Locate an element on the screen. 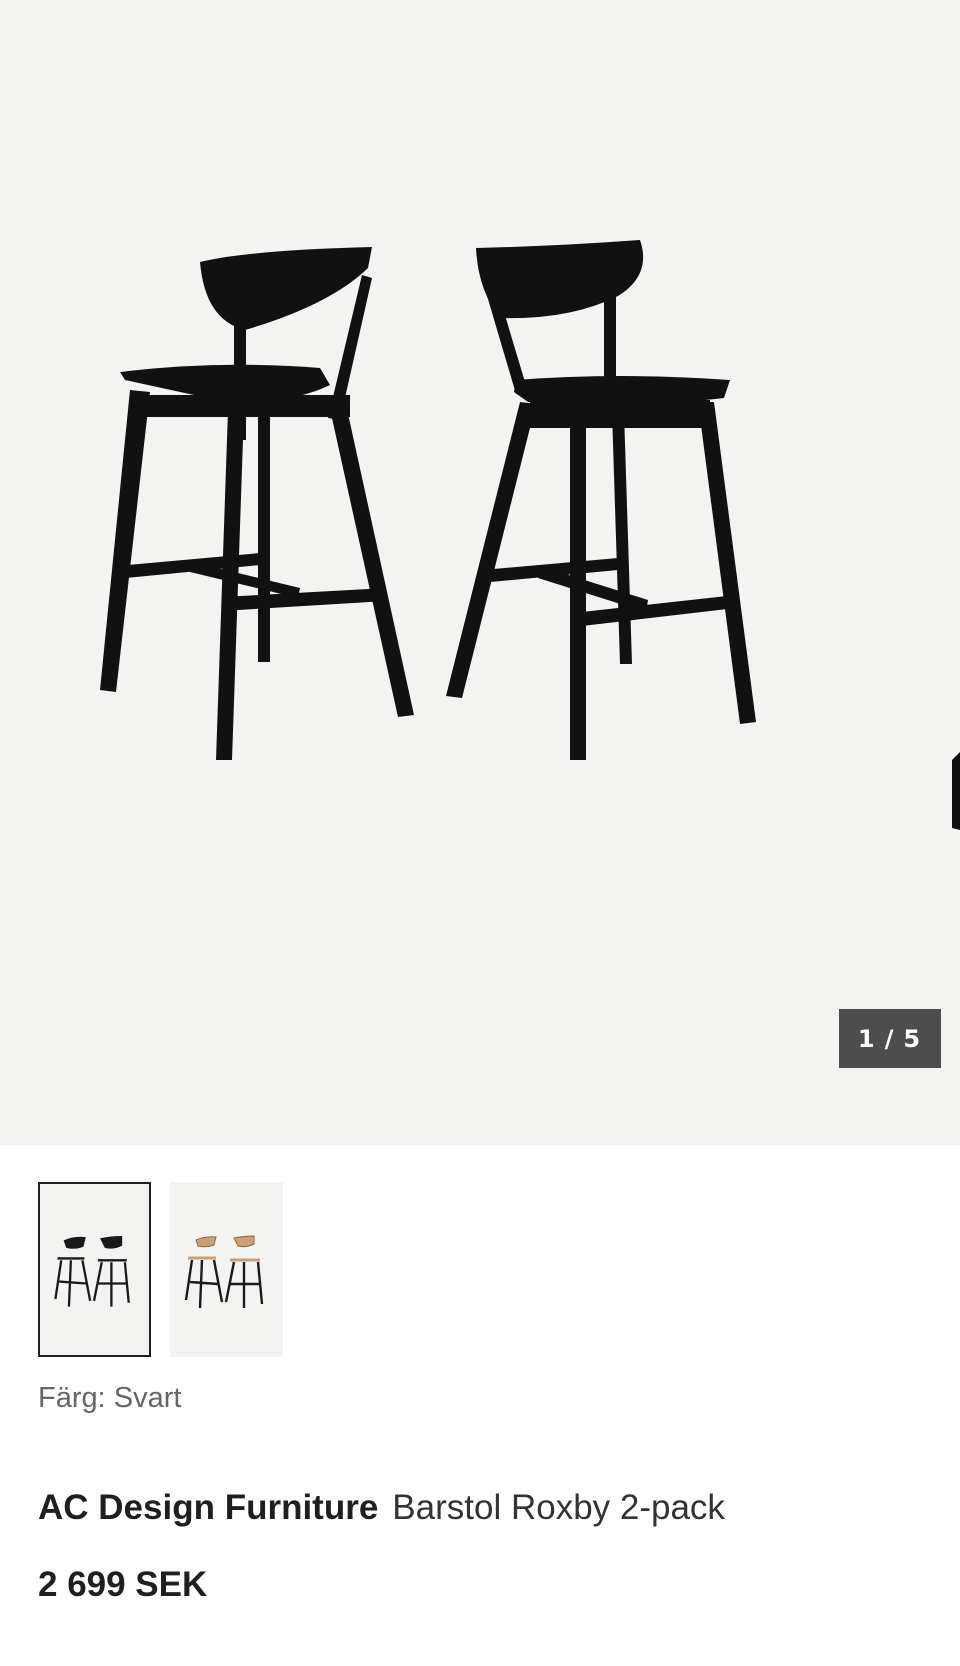  product-name: Barstol Roxby 2-pack is located at coordinates (558, 1507).